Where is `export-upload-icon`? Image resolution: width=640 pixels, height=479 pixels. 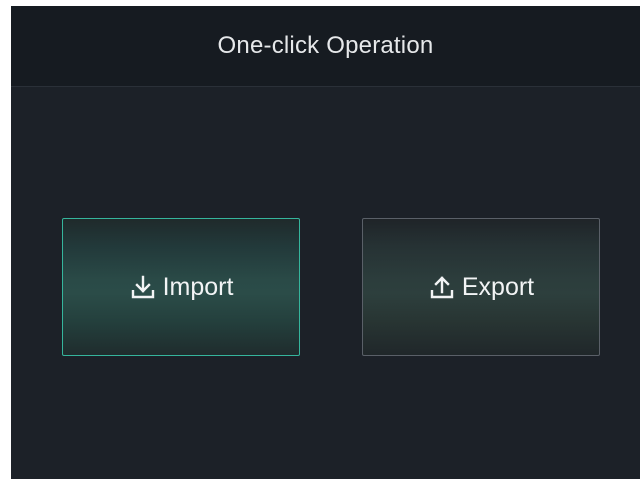 export-upload-icon is located at coordinates (442, 287).